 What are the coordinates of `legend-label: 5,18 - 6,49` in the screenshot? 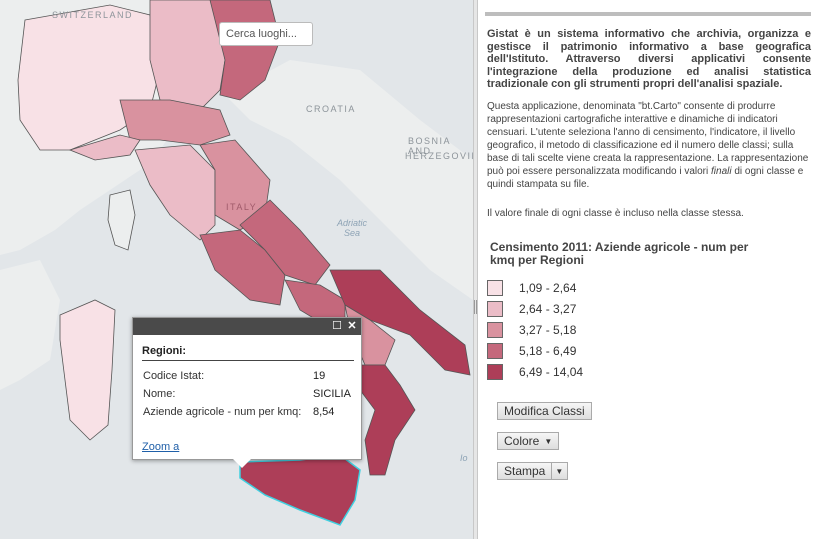 It's located at (548, 351).